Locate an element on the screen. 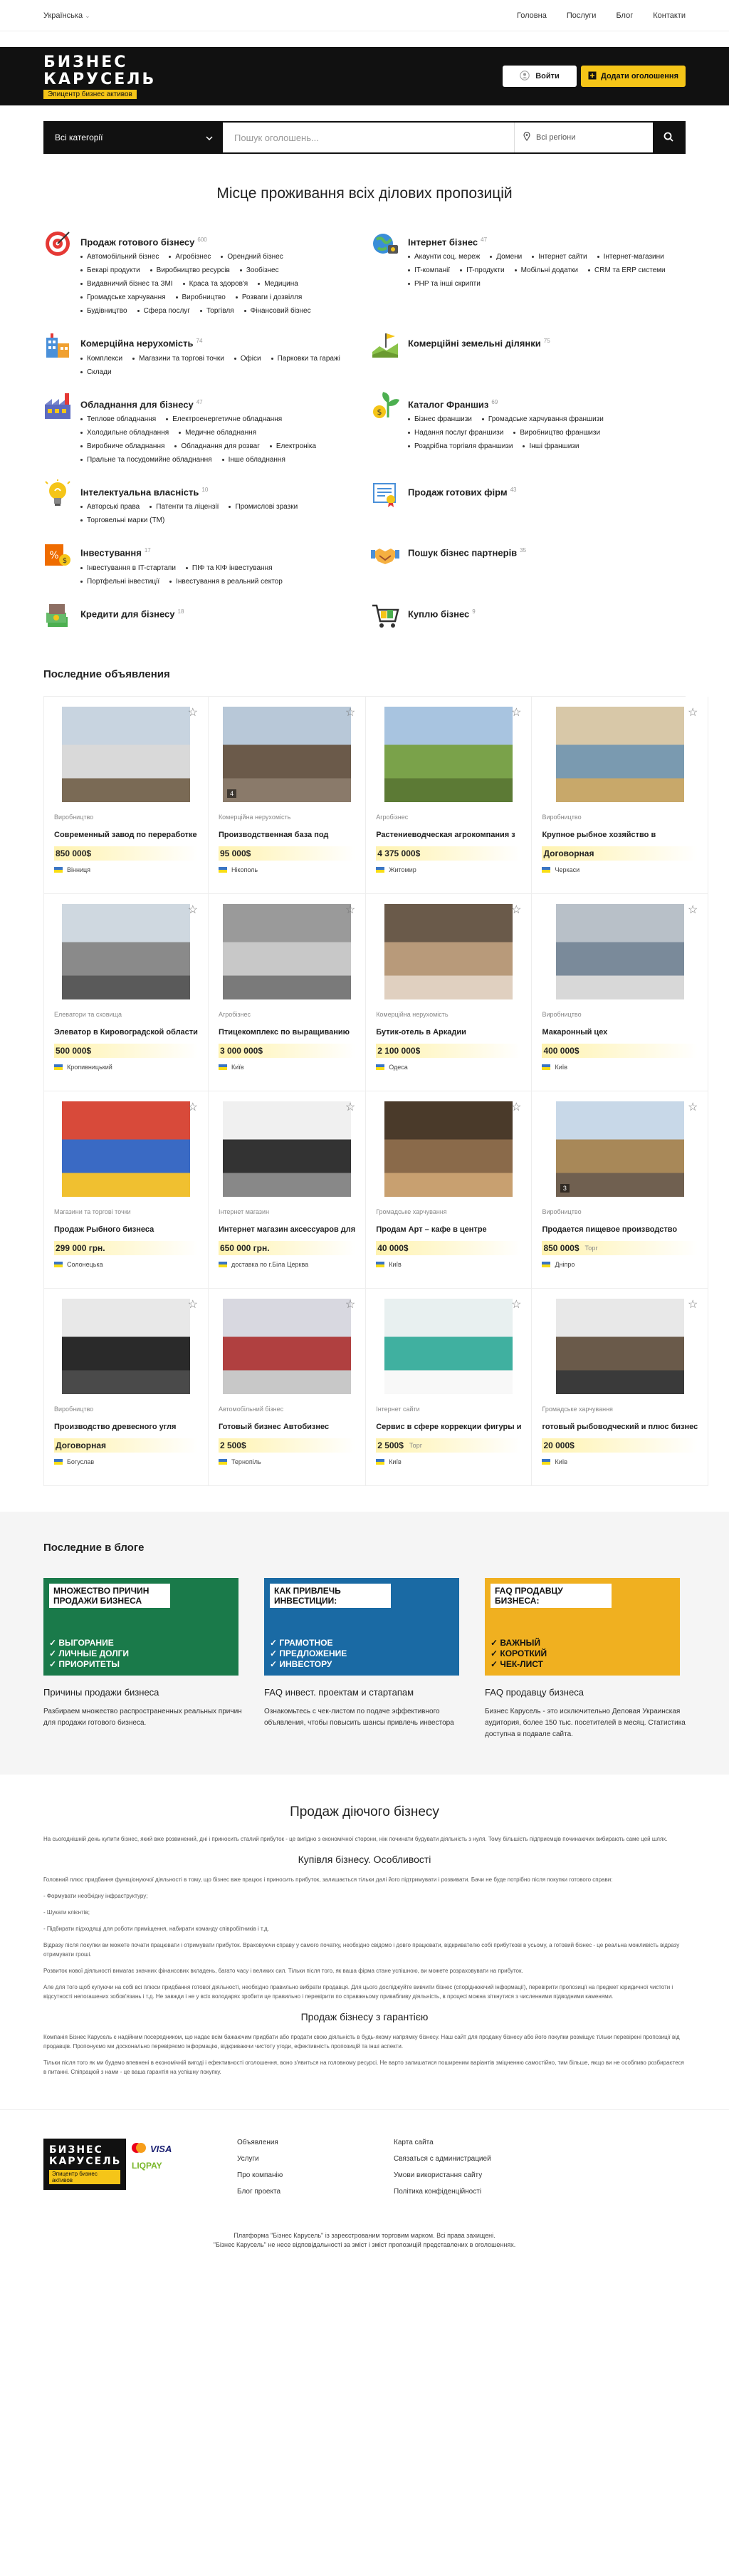  search-button is located at coordinates (668, 137).